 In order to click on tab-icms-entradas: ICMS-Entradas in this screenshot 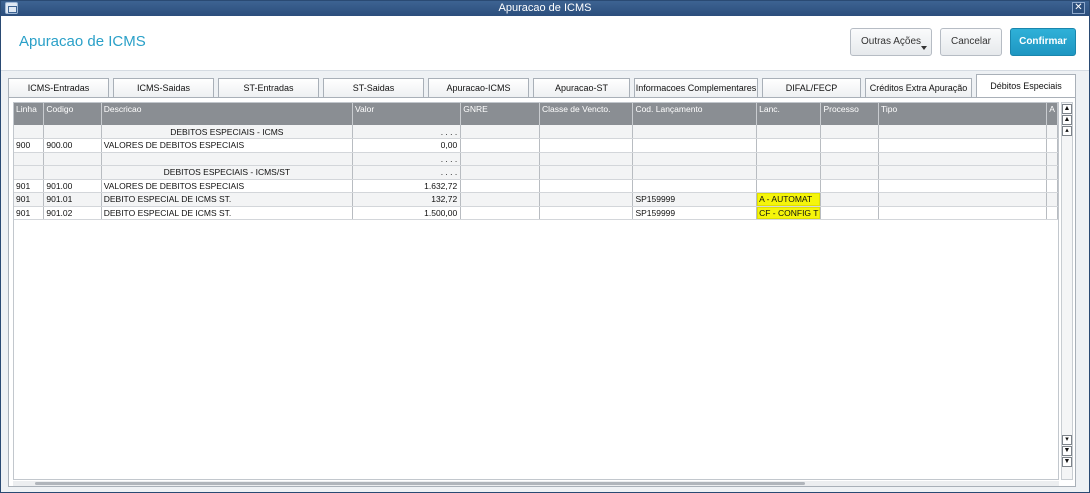, I will do `click(58, 88)`.